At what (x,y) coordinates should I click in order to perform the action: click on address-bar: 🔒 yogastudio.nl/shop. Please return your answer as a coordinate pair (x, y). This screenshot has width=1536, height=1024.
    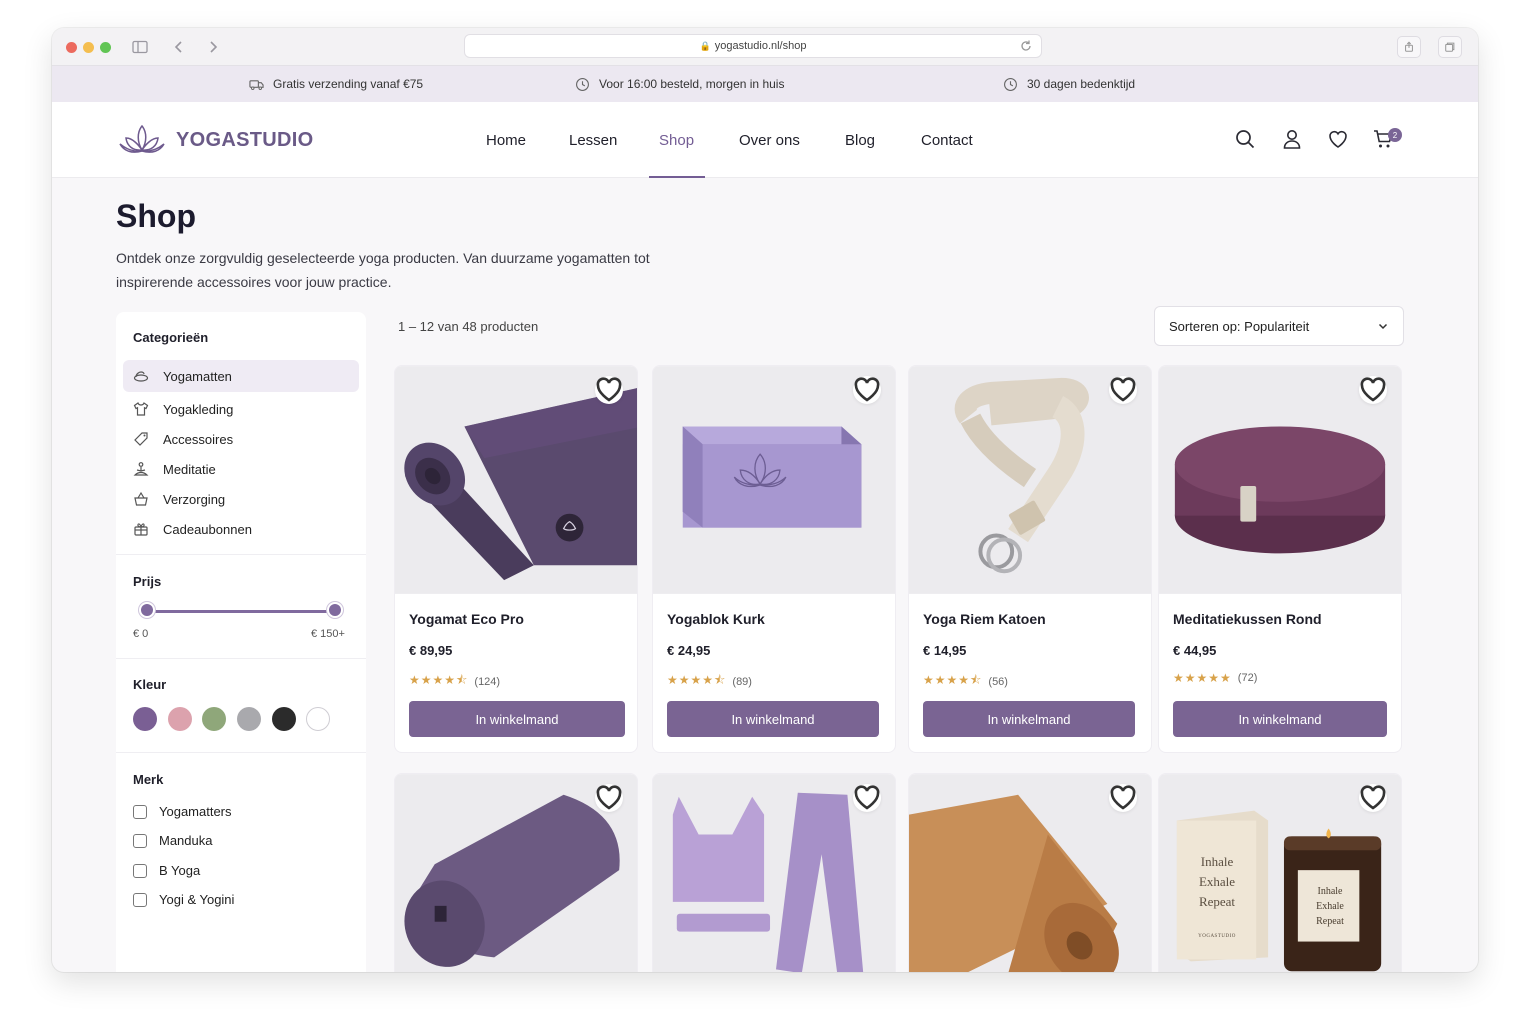
    Looking at the image, I should click on (753, 46).